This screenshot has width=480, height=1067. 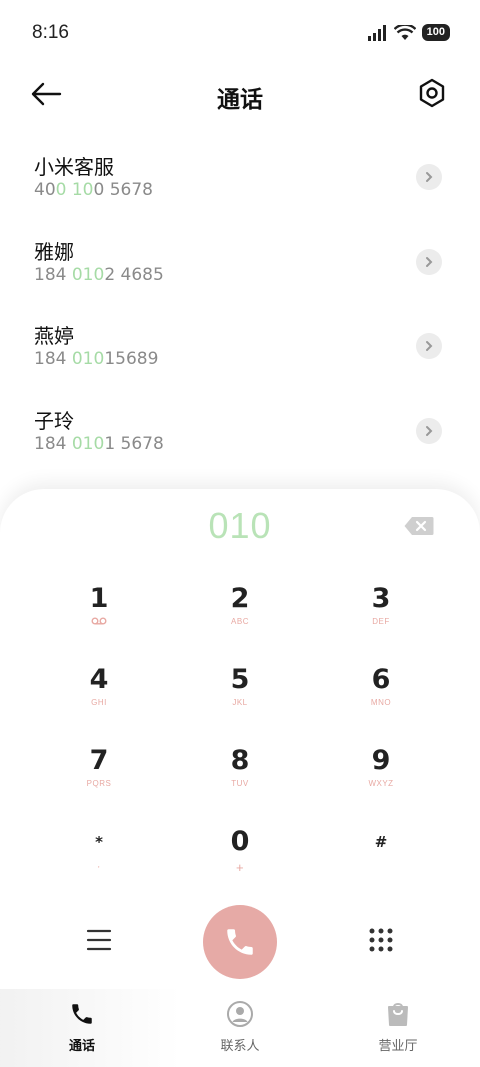 What do you see at coordinates (99, 699) in the screenshot?
I see `key-4: 4 GHI` at bounding box center [99, 699].